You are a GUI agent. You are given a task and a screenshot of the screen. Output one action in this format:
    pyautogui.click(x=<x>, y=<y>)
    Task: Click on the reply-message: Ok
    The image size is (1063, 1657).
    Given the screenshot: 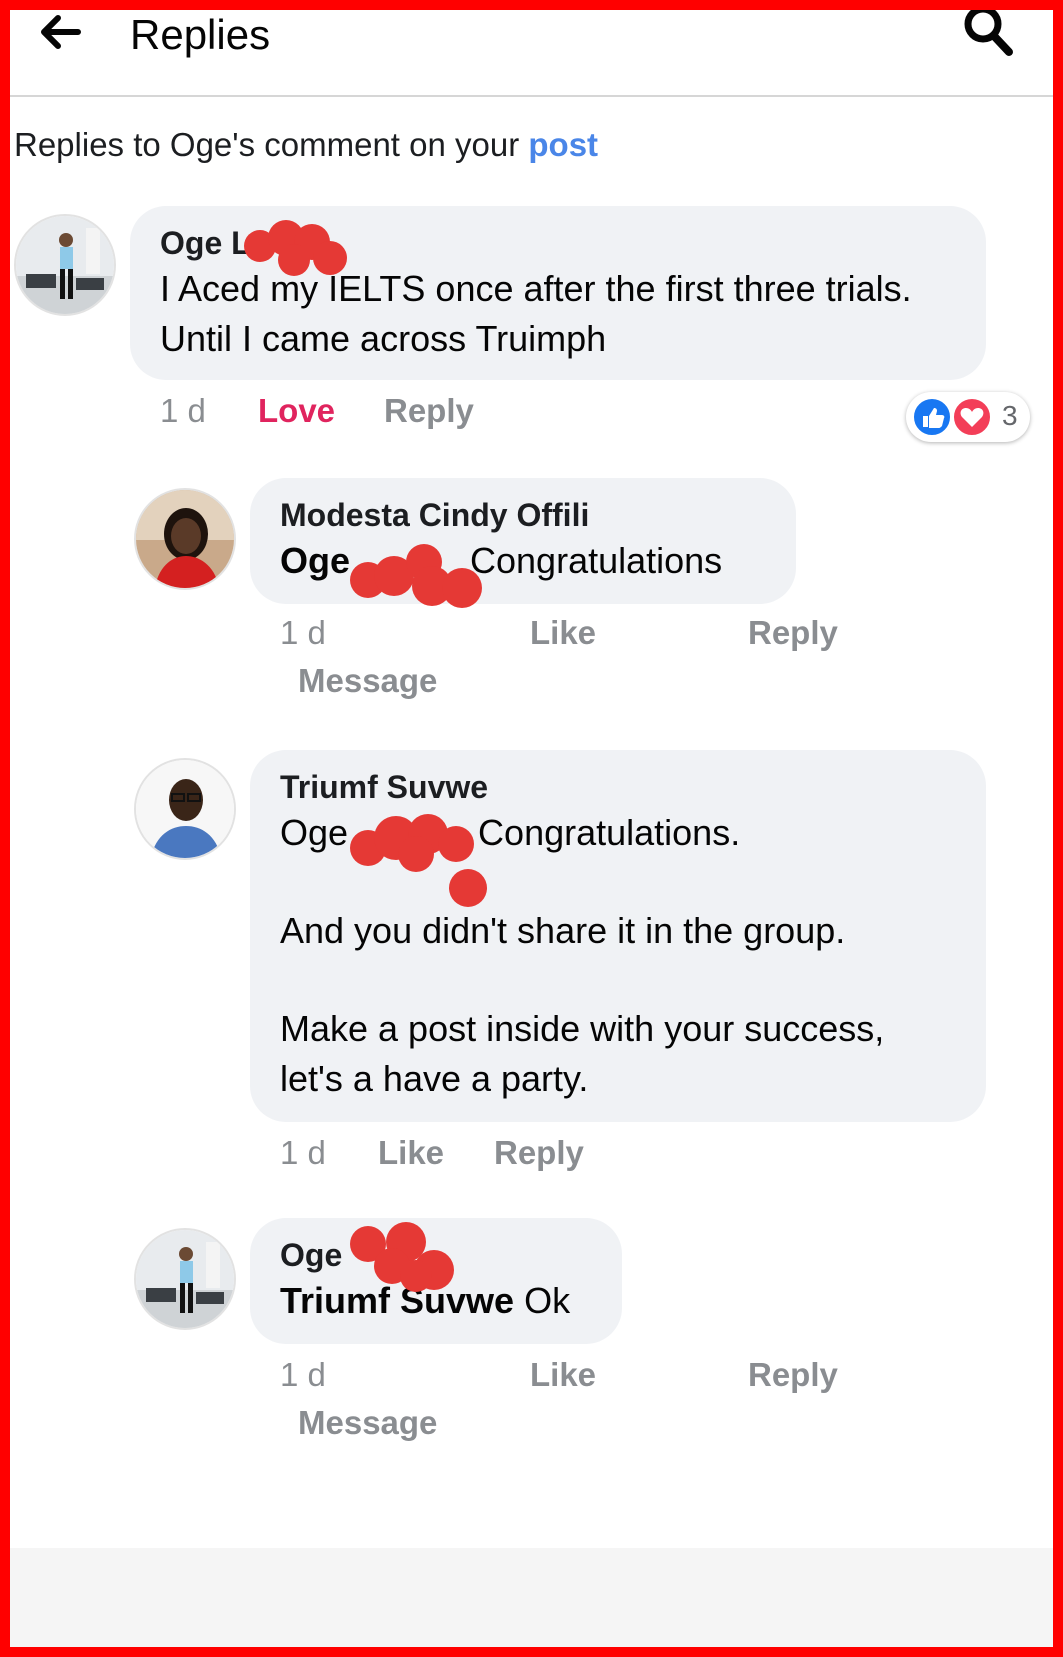 What is the action you would take?
    pyautogui.click(x=547, y=1300)
    